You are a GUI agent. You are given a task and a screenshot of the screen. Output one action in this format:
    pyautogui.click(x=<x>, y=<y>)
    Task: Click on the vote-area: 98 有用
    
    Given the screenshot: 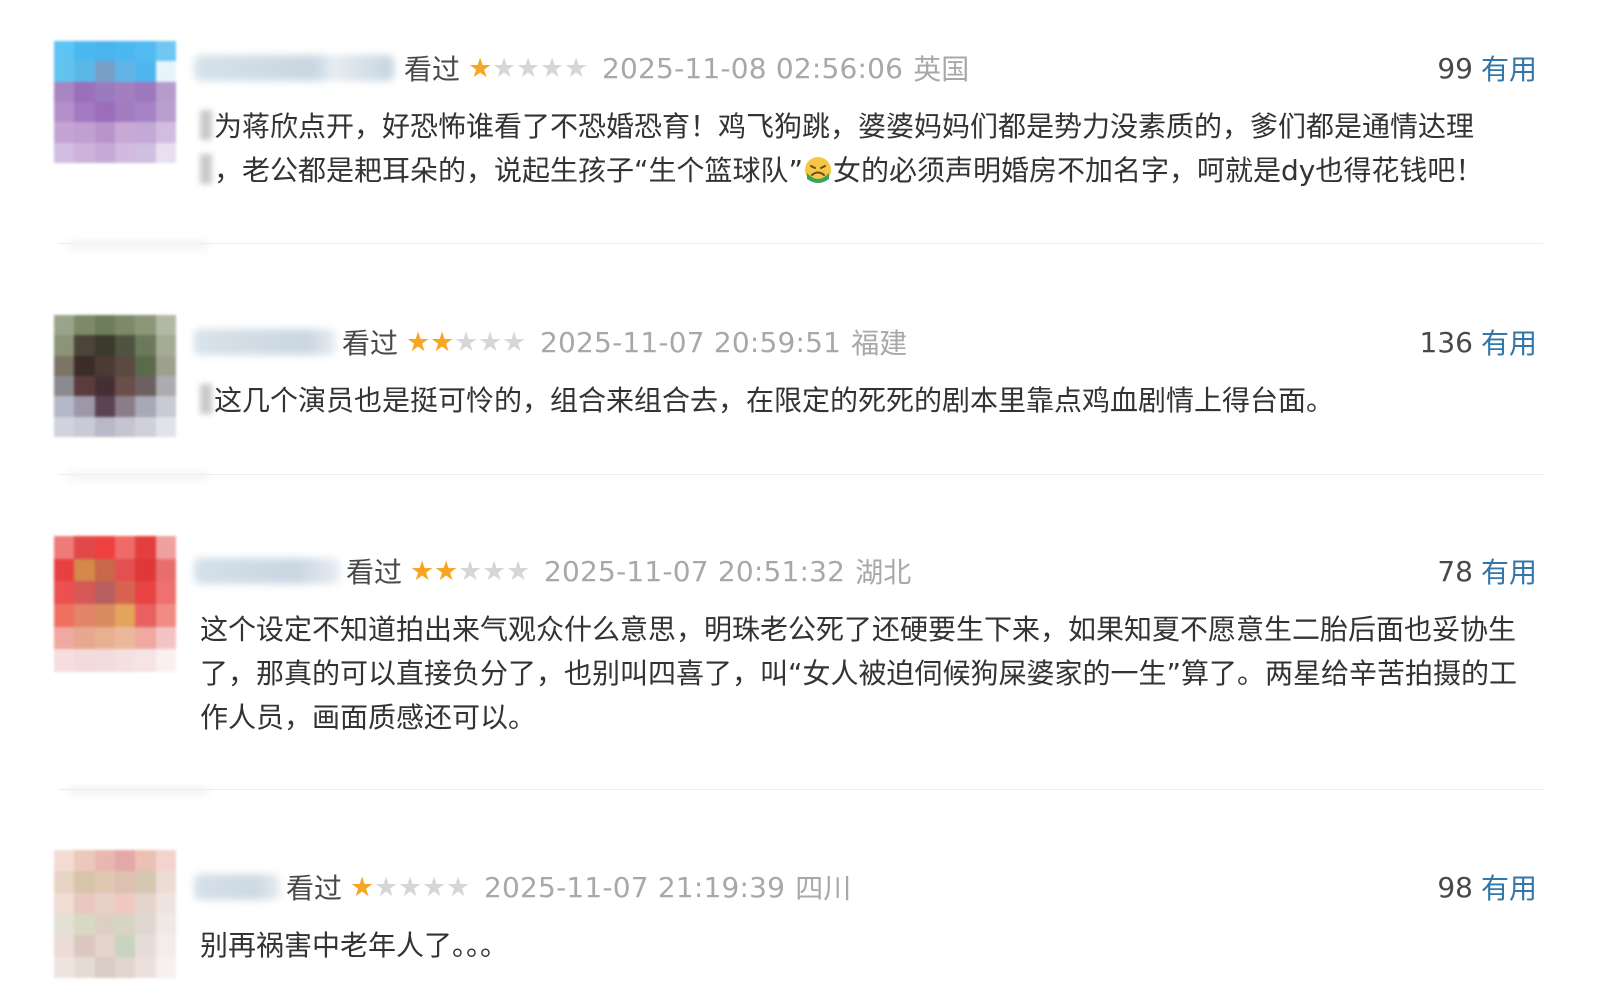 What is the action you would take?
    pyautogui.click(x=1487, y=887)
    